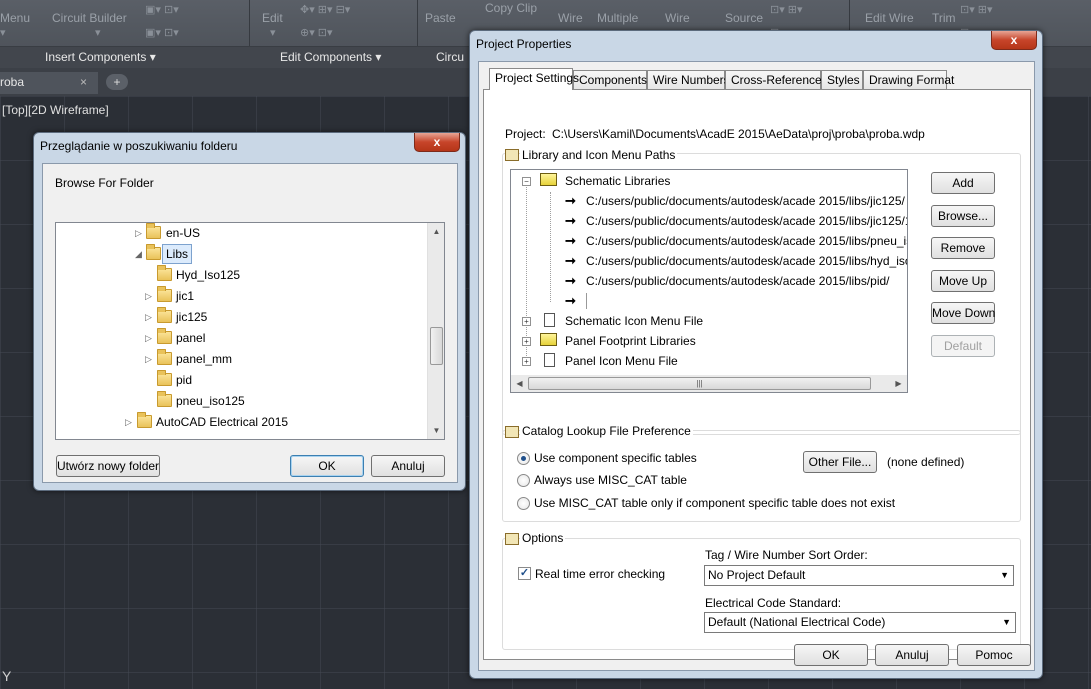 Image resolution: width=1091 pixels, height=689 pixels. Describe the element at coordinates (677, 18) in the screenshot. I see `ribbon-wire2-label: Wire` at that location.